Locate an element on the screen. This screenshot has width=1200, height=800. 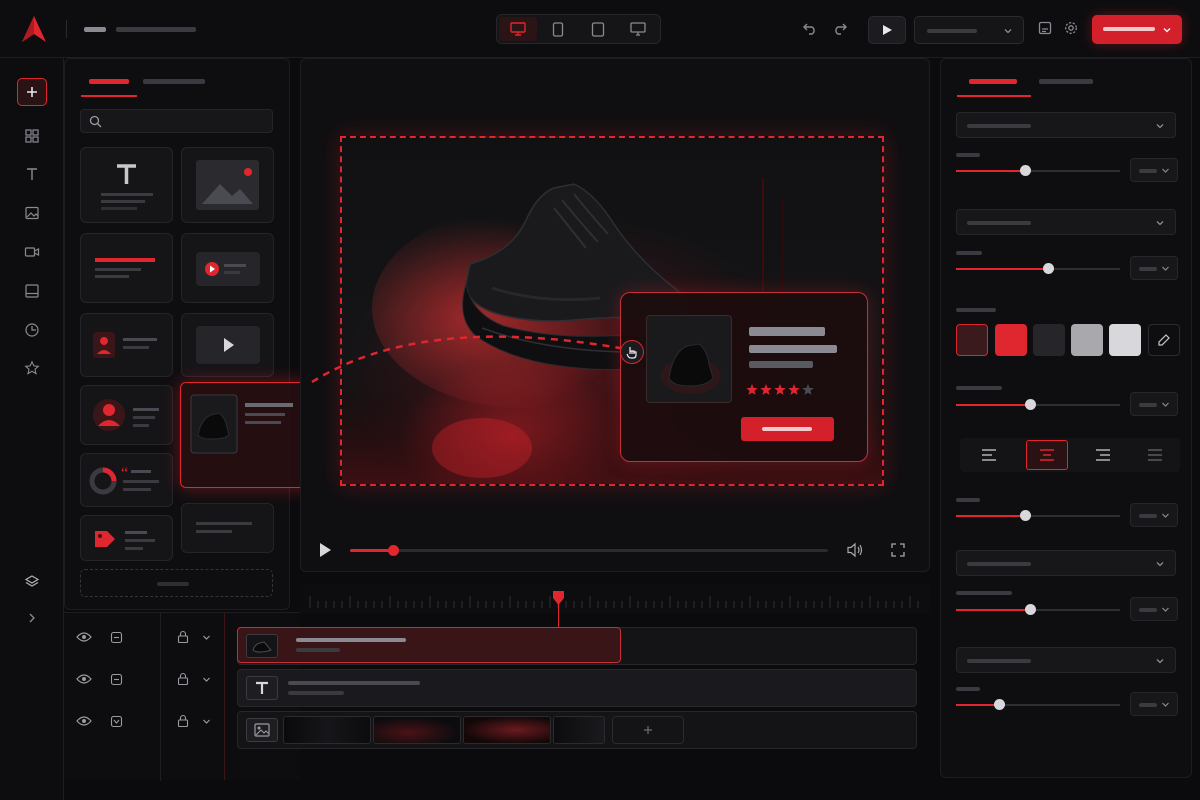
heading-block-tile is located at coordinates (126, 268).